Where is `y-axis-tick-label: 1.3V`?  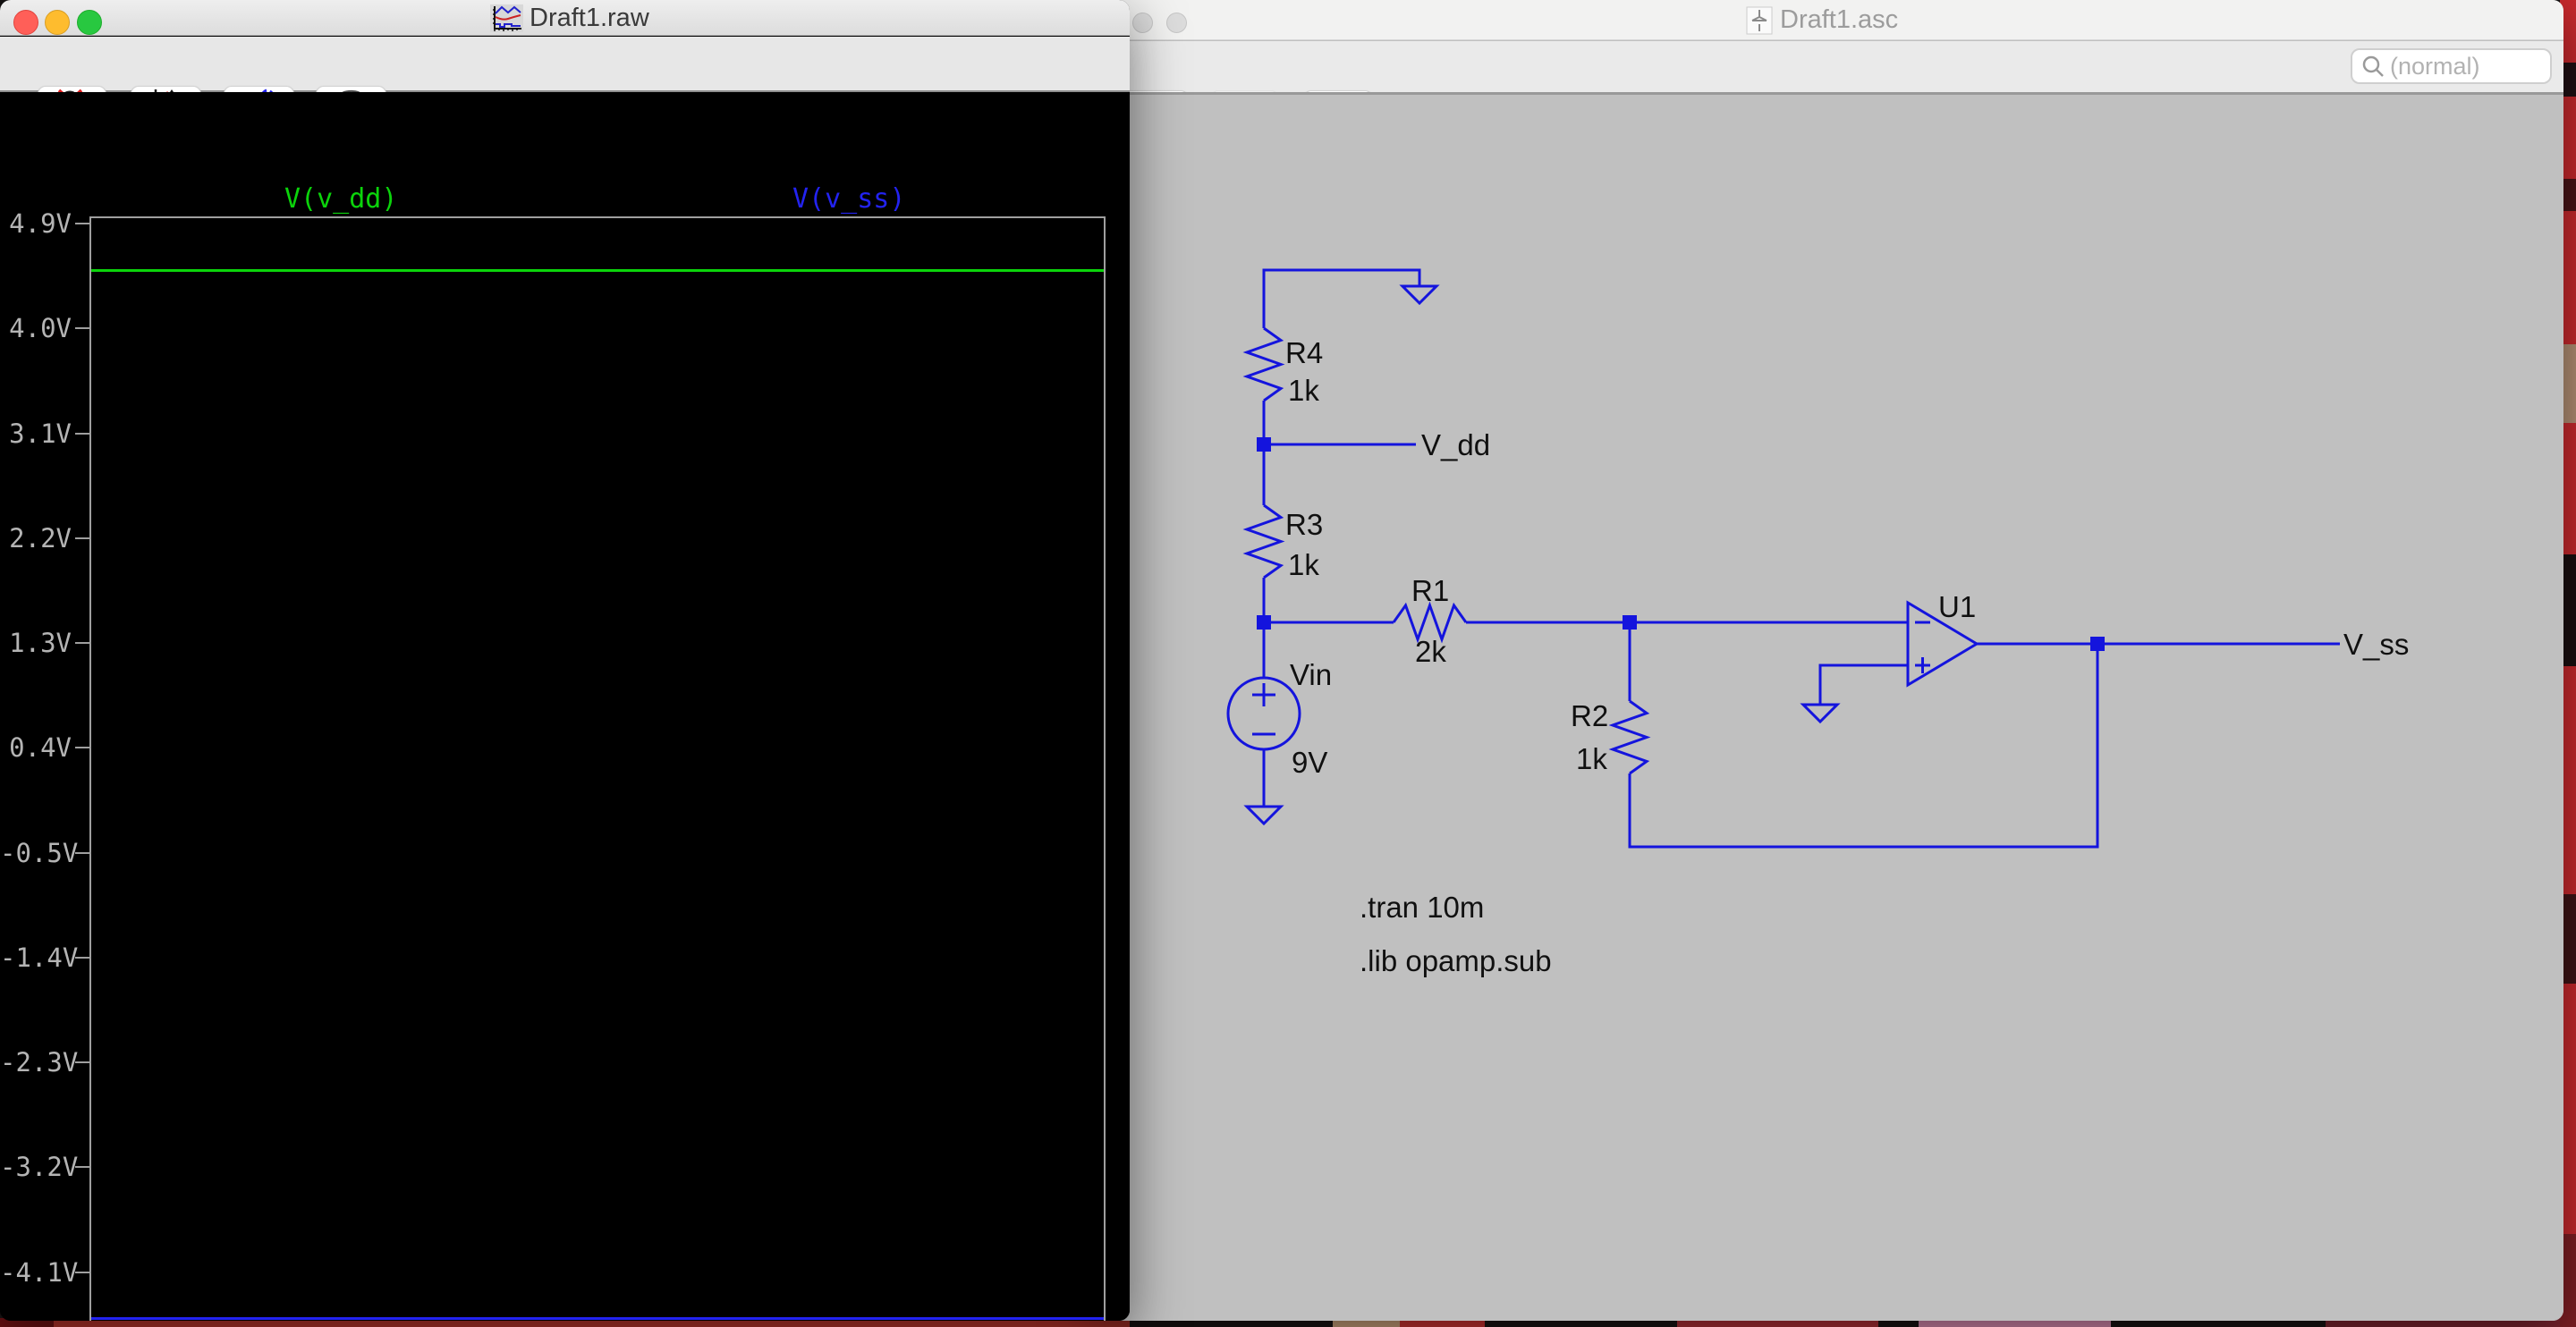
y-axis-tick-label: 1.3V is located at coordinates (40, 643).